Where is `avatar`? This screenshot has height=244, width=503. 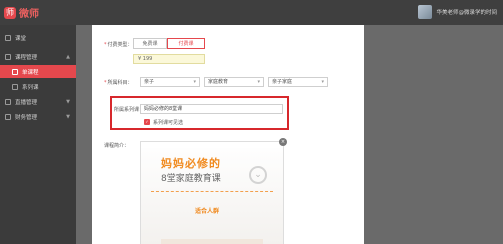 avatar is located at coordinates (425, 12).